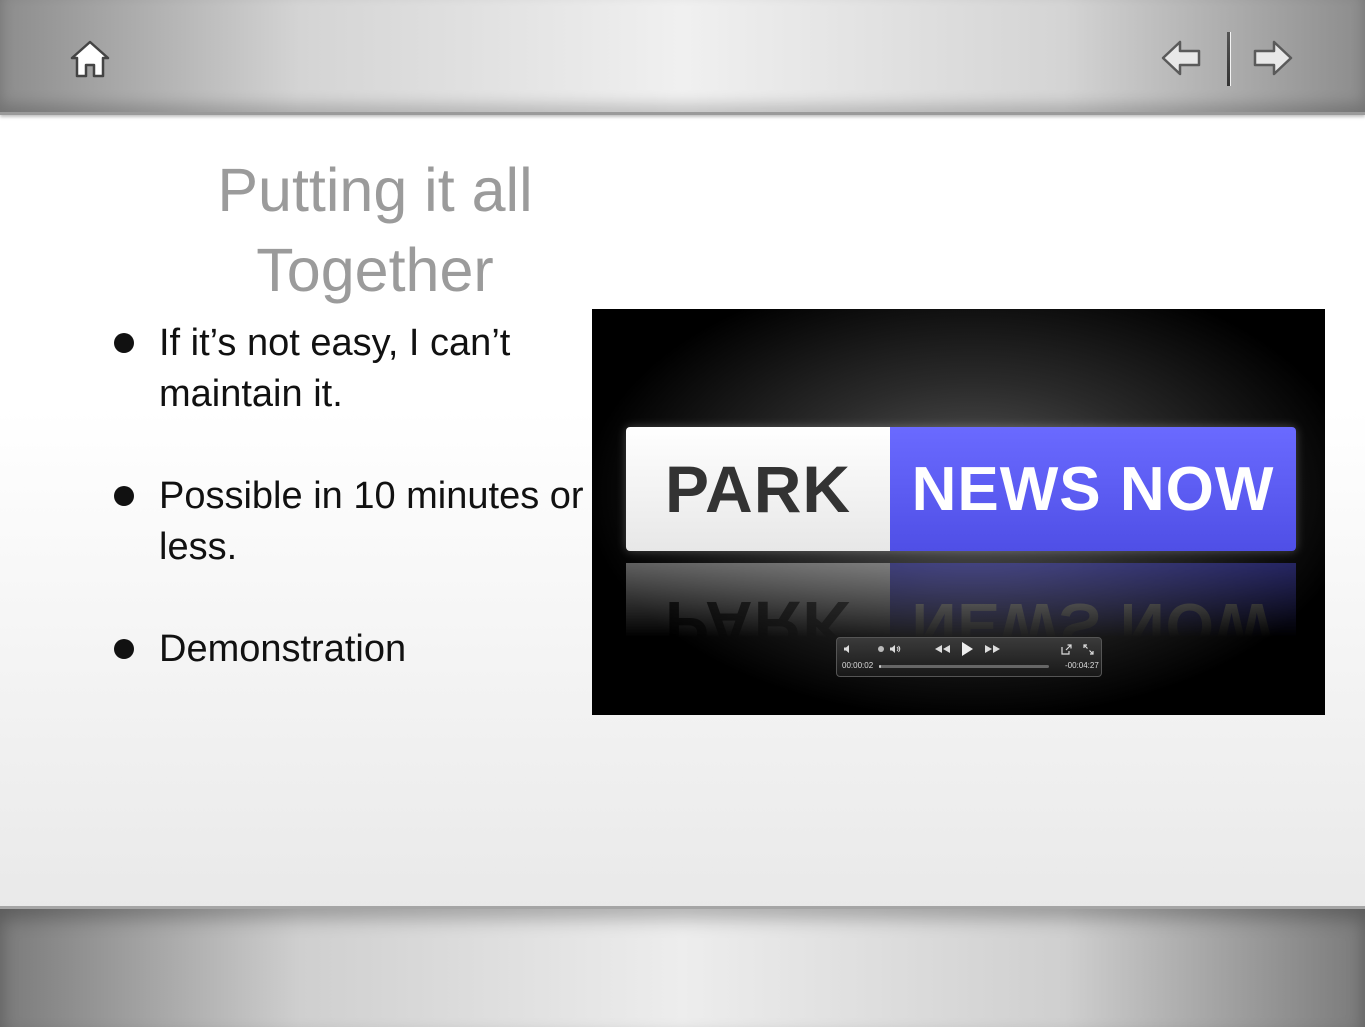  I want to click on slide-title: Putting it all Together, so click(375, 230).